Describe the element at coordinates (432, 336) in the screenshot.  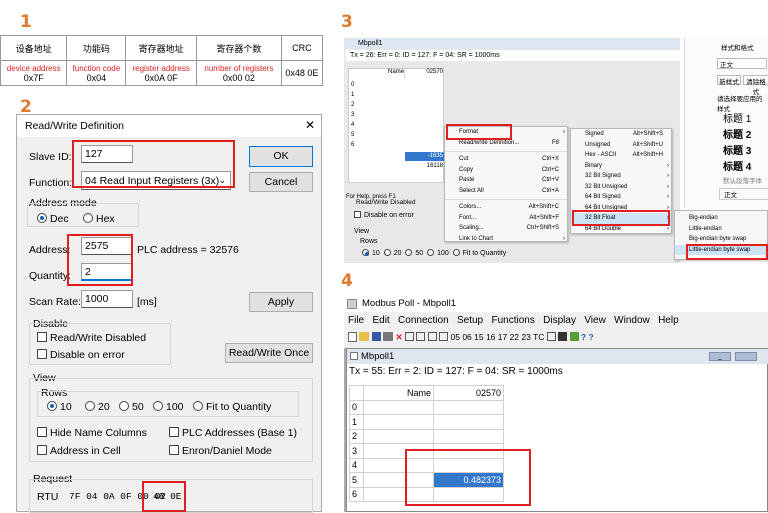
I see `pause-icon` at that location.